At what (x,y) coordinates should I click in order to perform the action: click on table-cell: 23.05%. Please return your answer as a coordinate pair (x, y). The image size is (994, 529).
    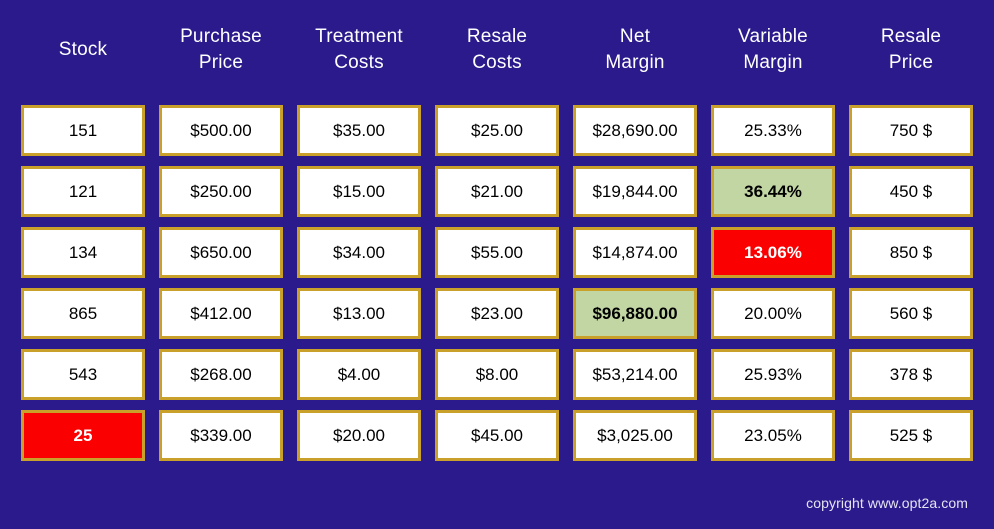
    Looking at the image, I should click on (773, 435).